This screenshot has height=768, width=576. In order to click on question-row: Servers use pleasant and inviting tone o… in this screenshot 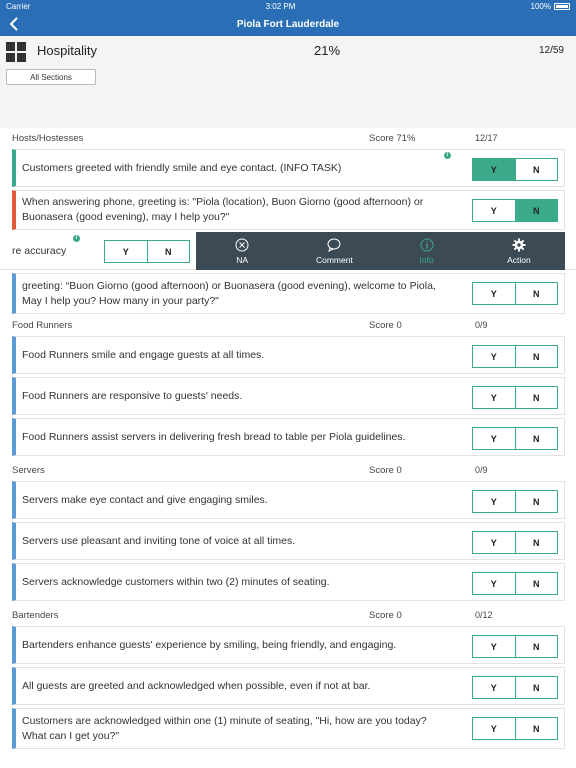, I will do `click(288, 541)`.